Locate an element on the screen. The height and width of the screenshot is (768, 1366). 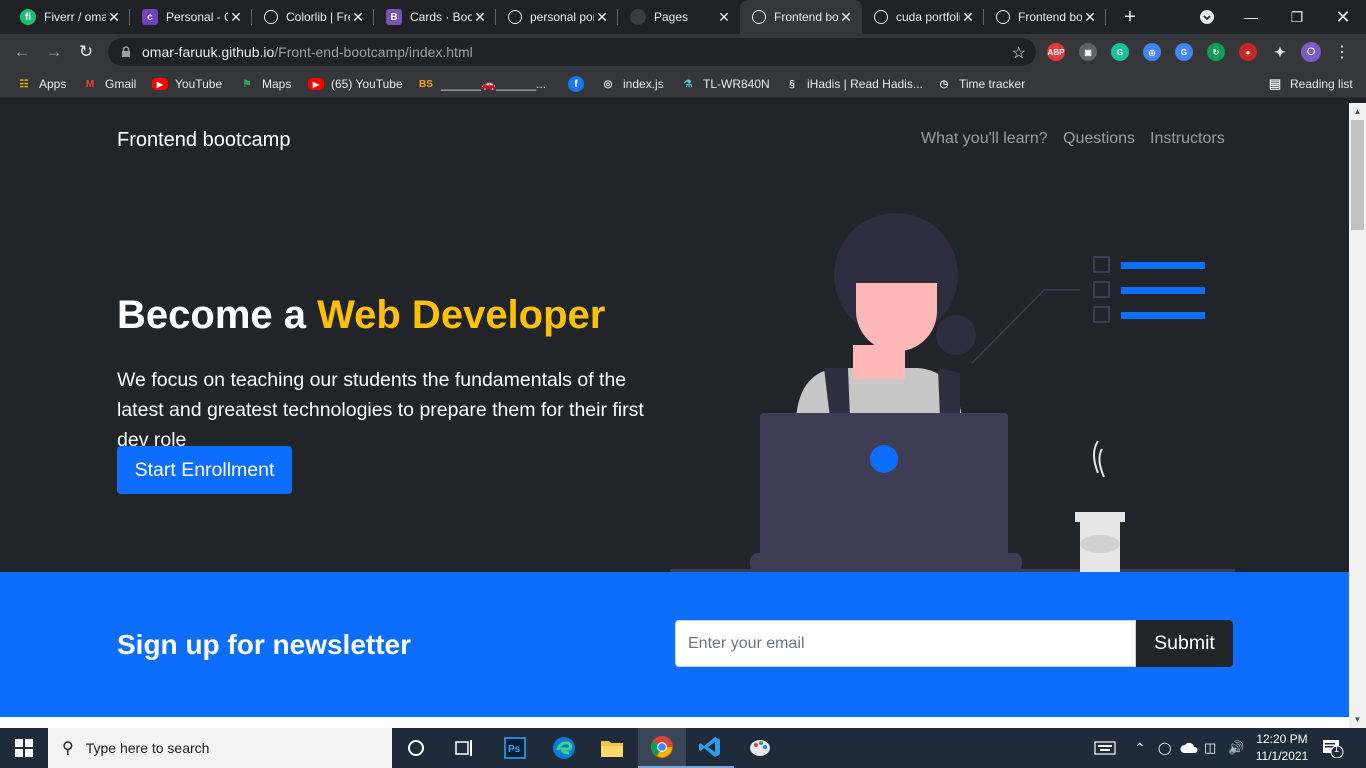
bookmark-item: ☷ Apps is located at coordinates (41, 84).